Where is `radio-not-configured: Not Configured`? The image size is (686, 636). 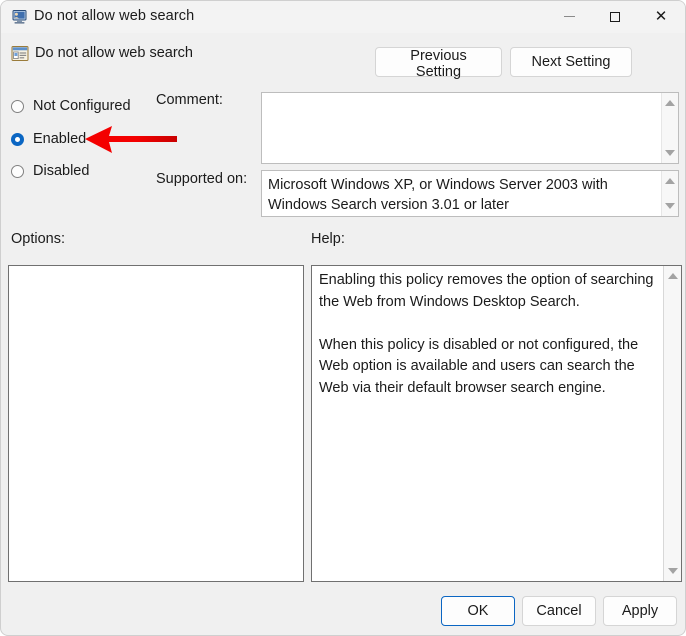 radio-not-configured: Not Configured is located at coordinates (71, 106).